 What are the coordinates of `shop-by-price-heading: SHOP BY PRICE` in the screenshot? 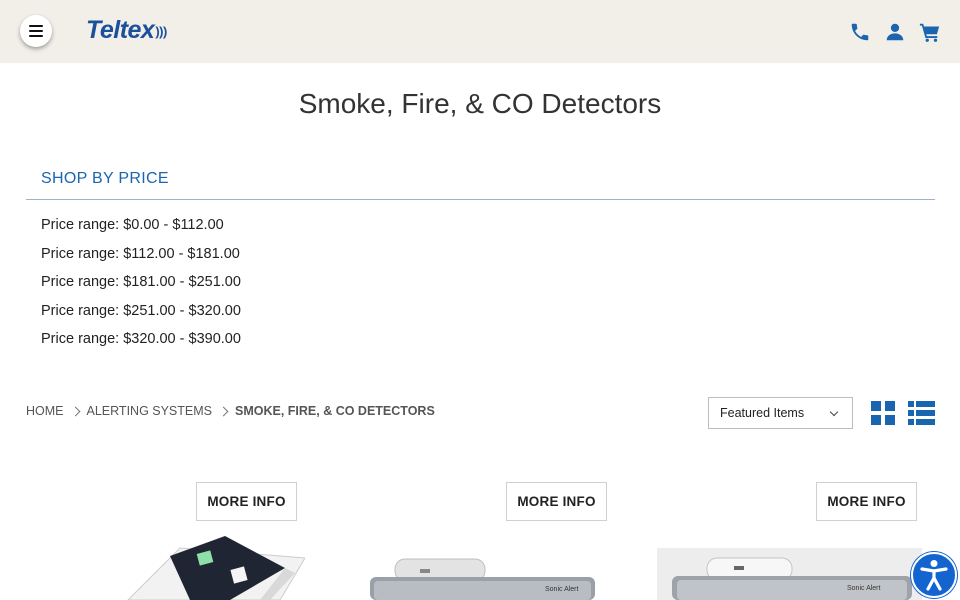 It's located at (105, 178).